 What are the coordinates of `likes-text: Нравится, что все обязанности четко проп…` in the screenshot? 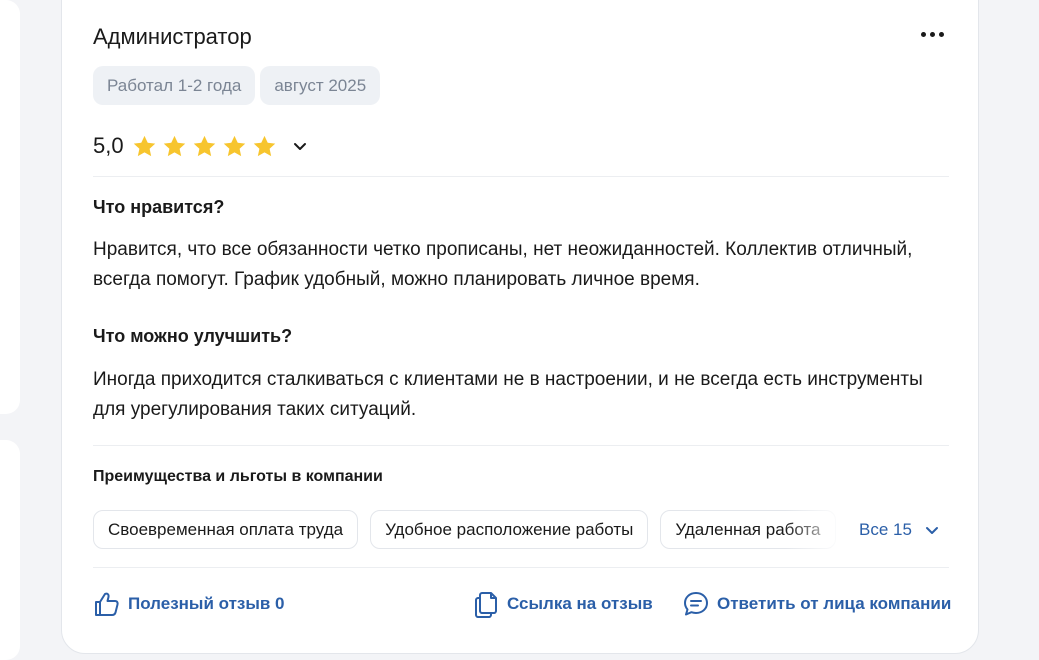 It's located at (503, 264).